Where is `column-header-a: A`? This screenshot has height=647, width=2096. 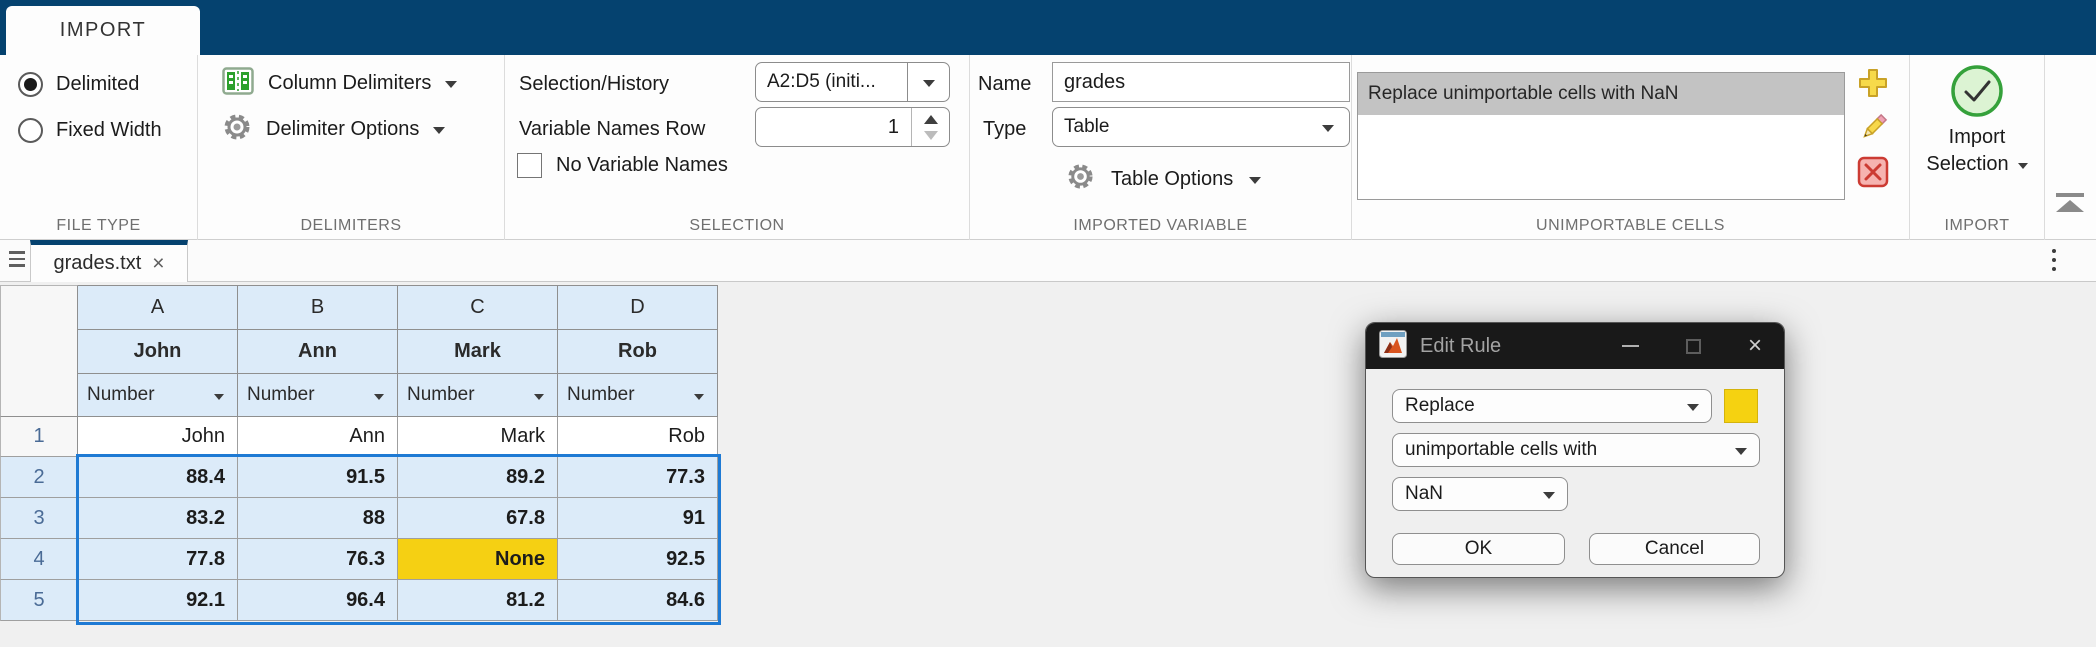 column-header-a: A is located at coordinates (158, 307).